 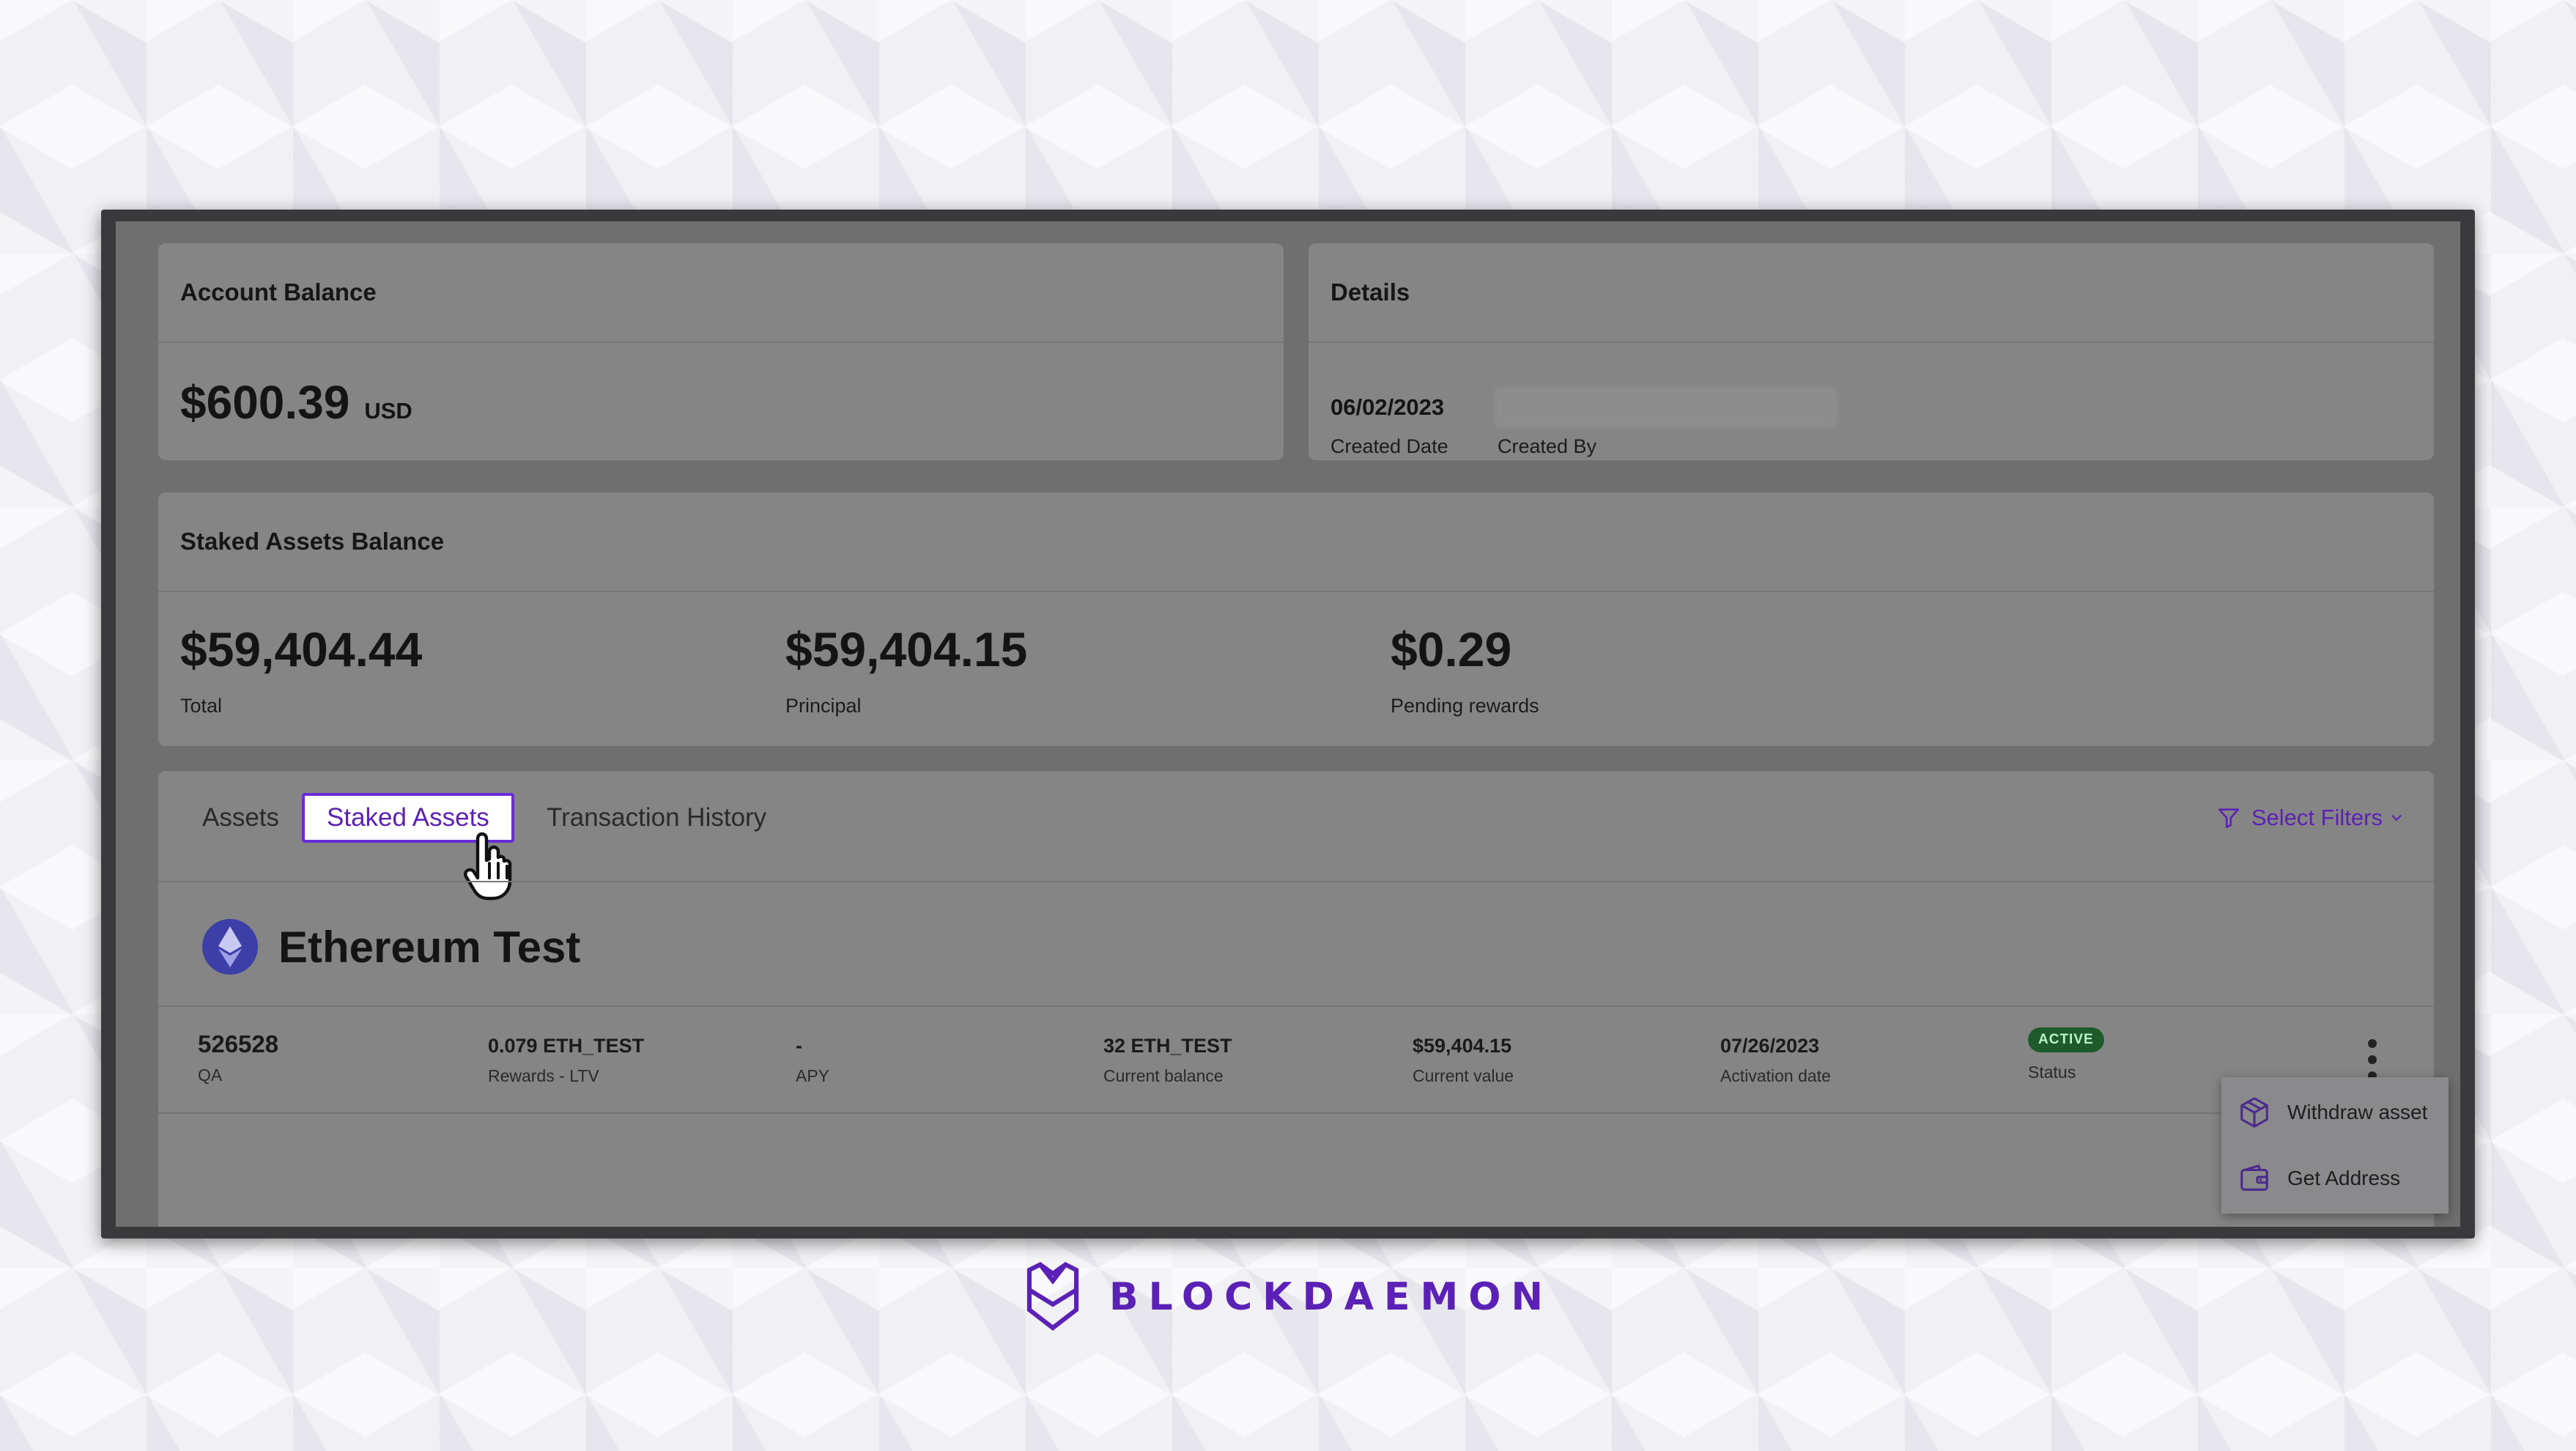 What do you see at coordinates (1462, 1046) in the screenshot?
I see `row-current-value: $59,404.15` at bounding box center [1462, 1046].